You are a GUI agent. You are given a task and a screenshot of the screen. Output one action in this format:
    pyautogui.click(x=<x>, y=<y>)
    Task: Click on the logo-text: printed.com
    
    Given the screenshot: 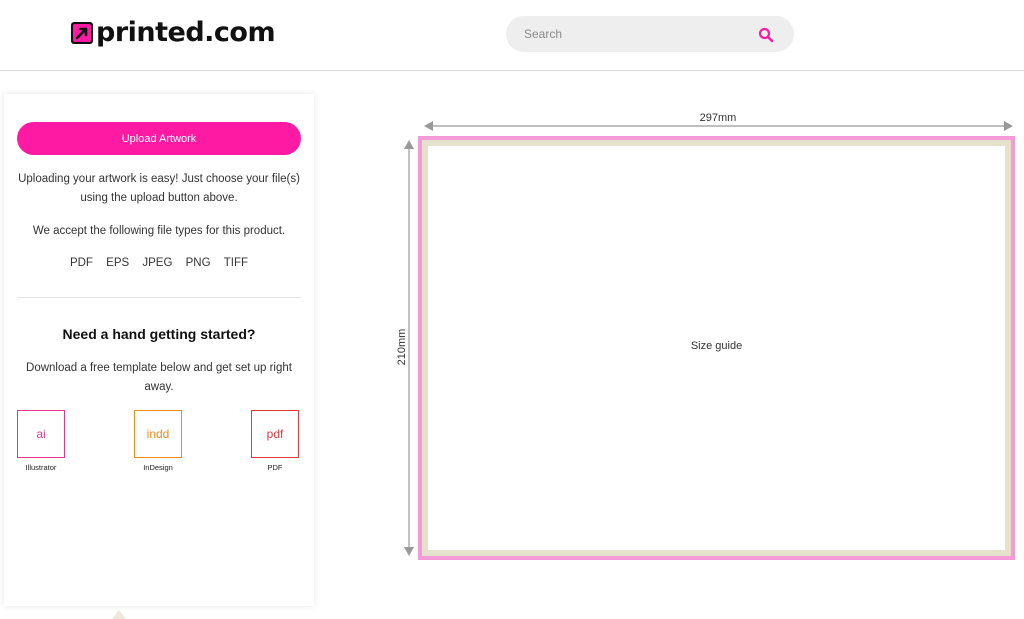 What is the action you would take?
    pyautogui.click(x=186, y=32)
    